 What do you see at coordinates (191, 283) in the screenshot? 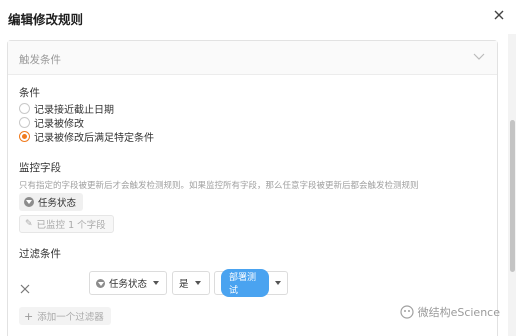
I see `filter-operator-select: 是` at bounding box center [191, 283].